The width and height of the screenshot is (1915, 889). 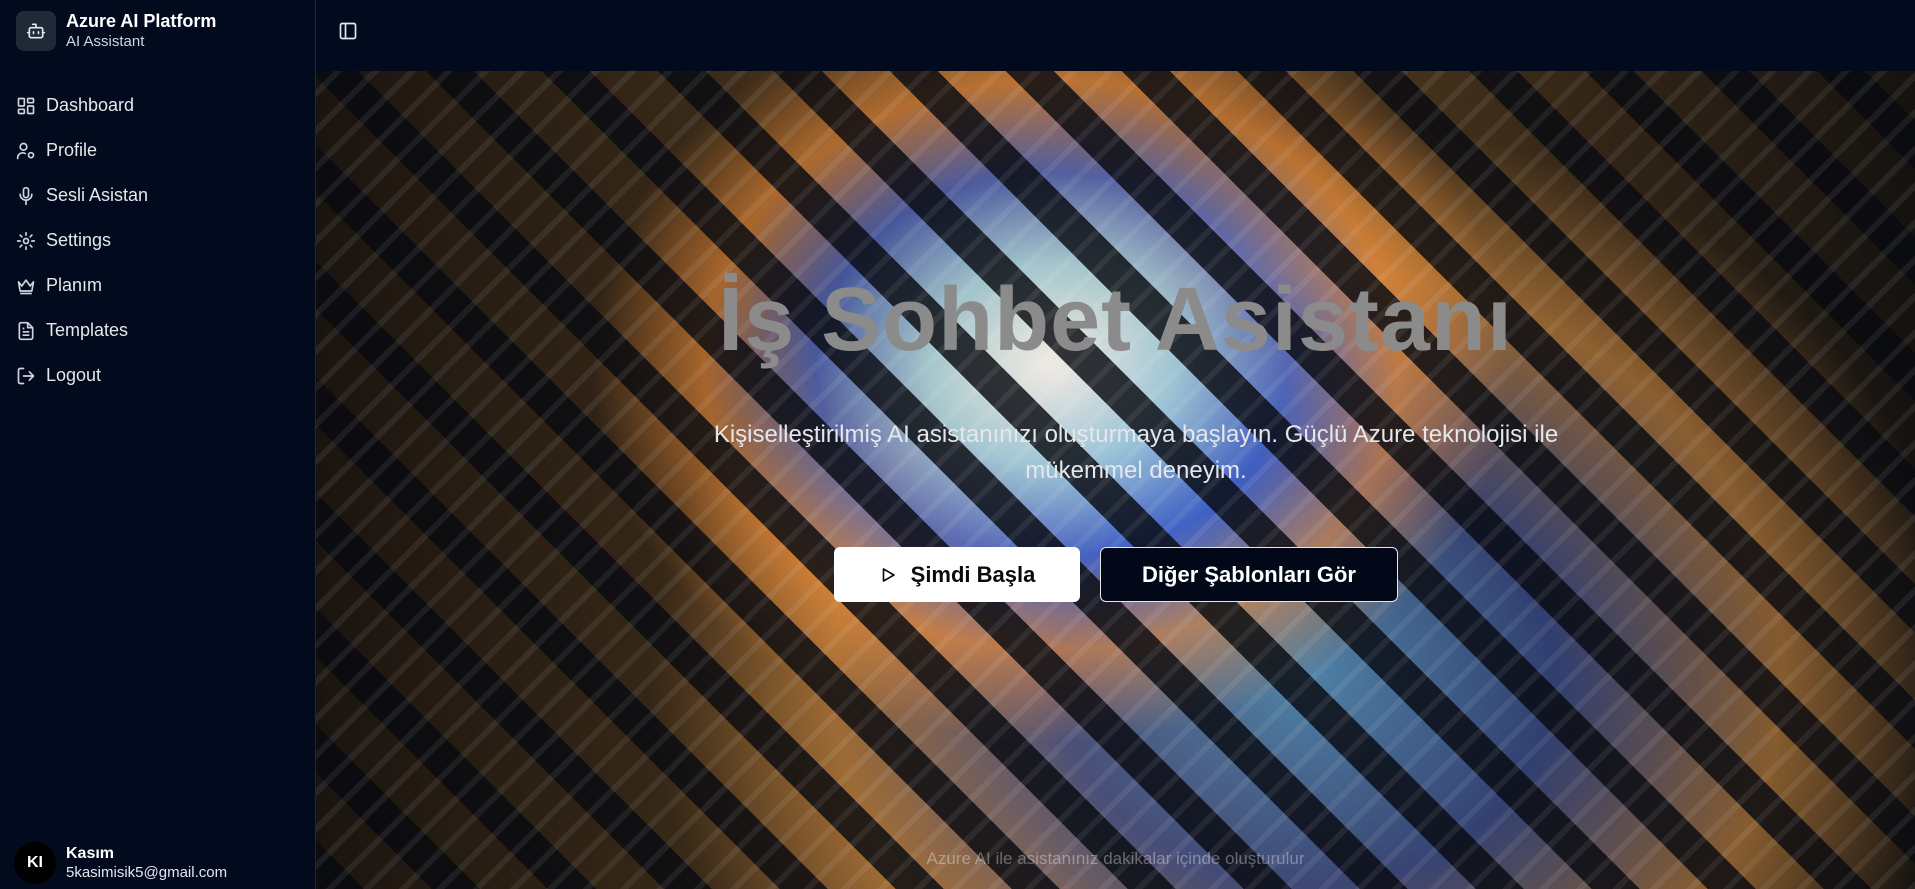 I want to click on sidebar-toggle-button, so click(x=348, y=31).